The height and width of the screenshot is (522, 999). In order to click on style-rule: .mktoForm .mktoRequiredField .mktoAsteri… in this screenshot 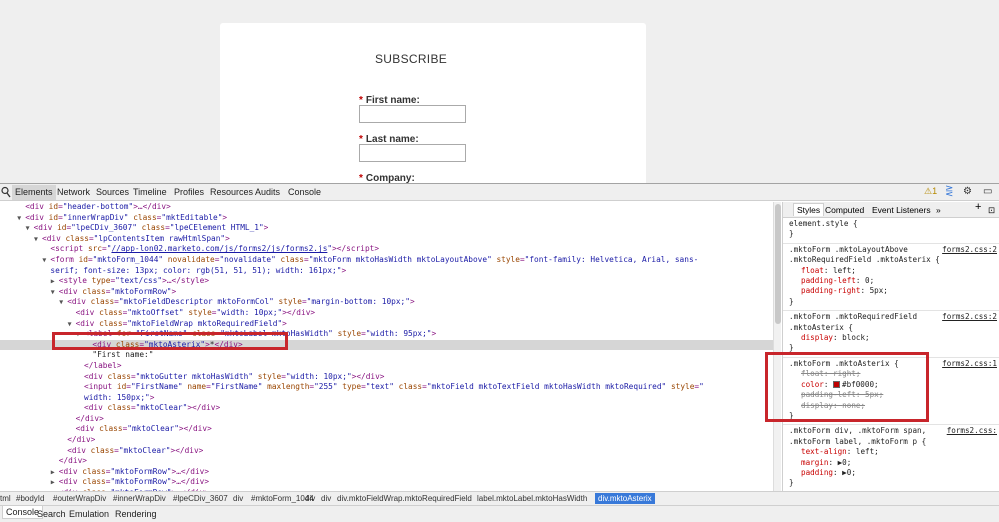, I will do `click(891, 334)`.